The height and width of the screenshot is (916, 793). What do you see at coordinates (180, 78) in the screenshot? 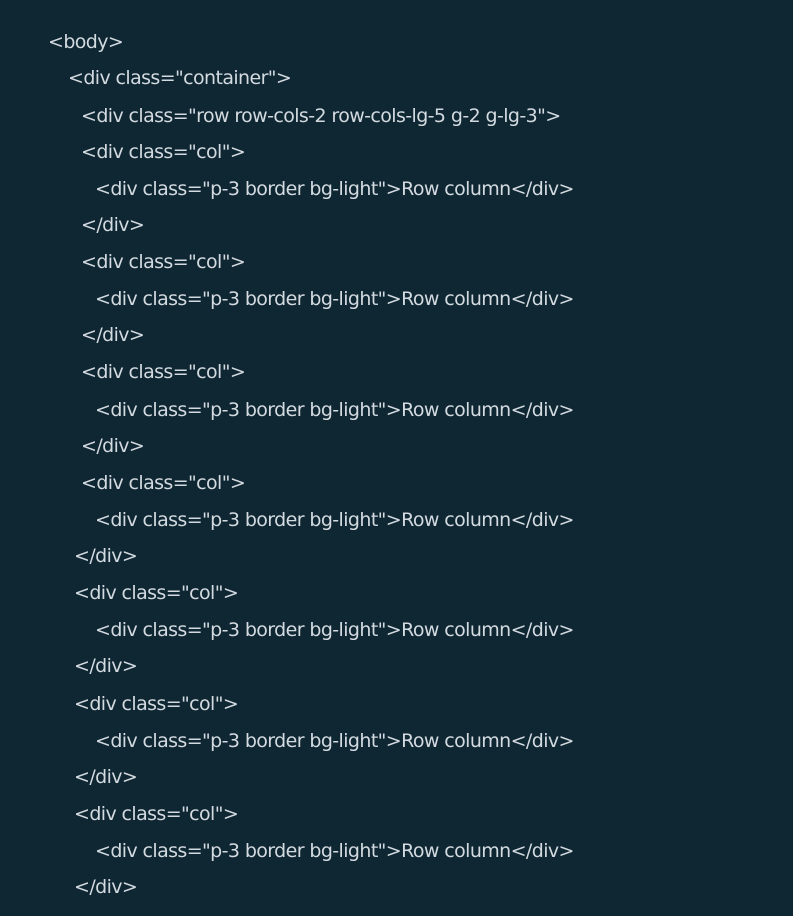
I see `code-line: <div class="container">` at bounding box center [180, 78].